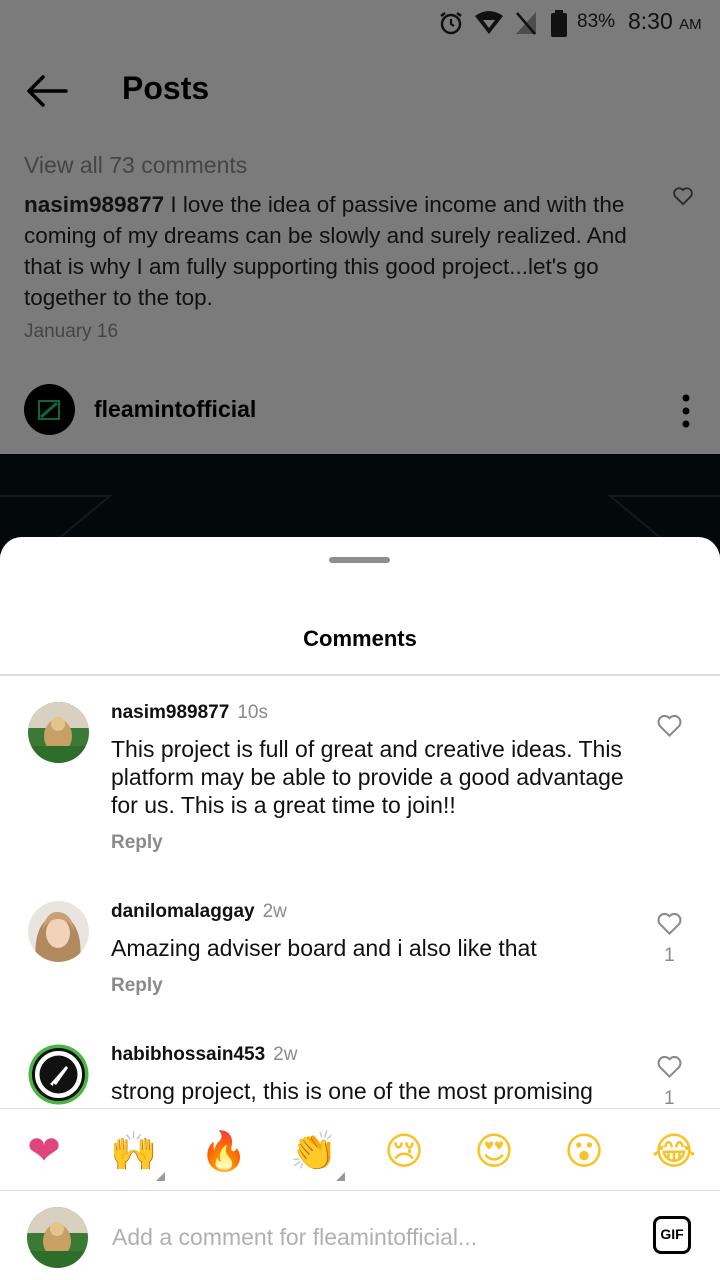  What do you see at coordinates (183, 911) in the screenshot?
I see `comment-username: danilomalaggay` at bounding box center [183, 911].